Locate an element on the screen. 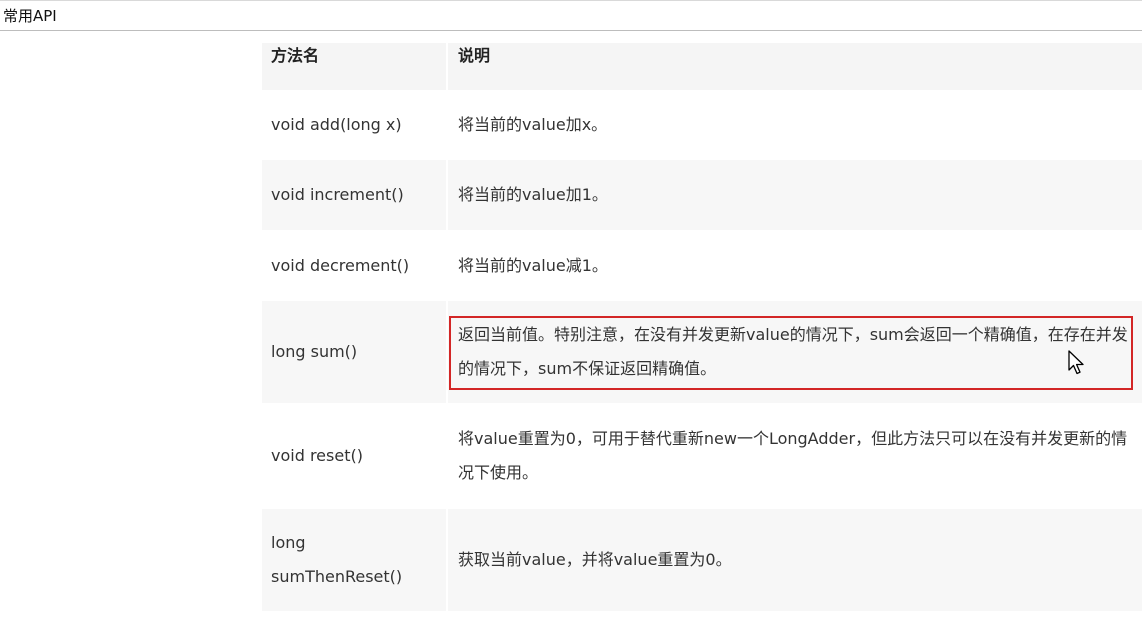 The width and height of the screenshot is (1142, 630). table-header-row: 方法名 说明 is located at coordinates (702, 66).